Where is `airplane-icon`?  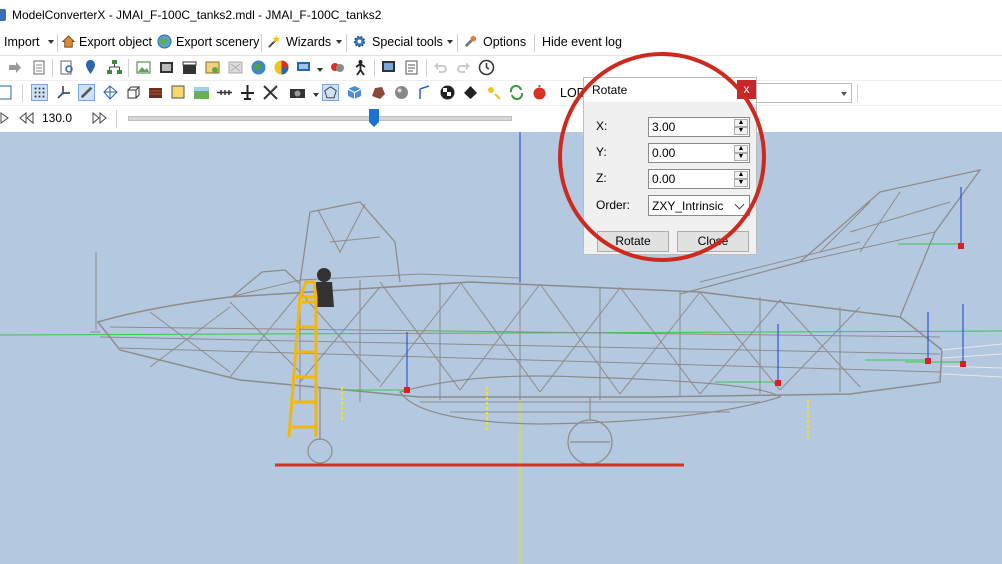 airplane-icon is located at coordinates (247, 92).